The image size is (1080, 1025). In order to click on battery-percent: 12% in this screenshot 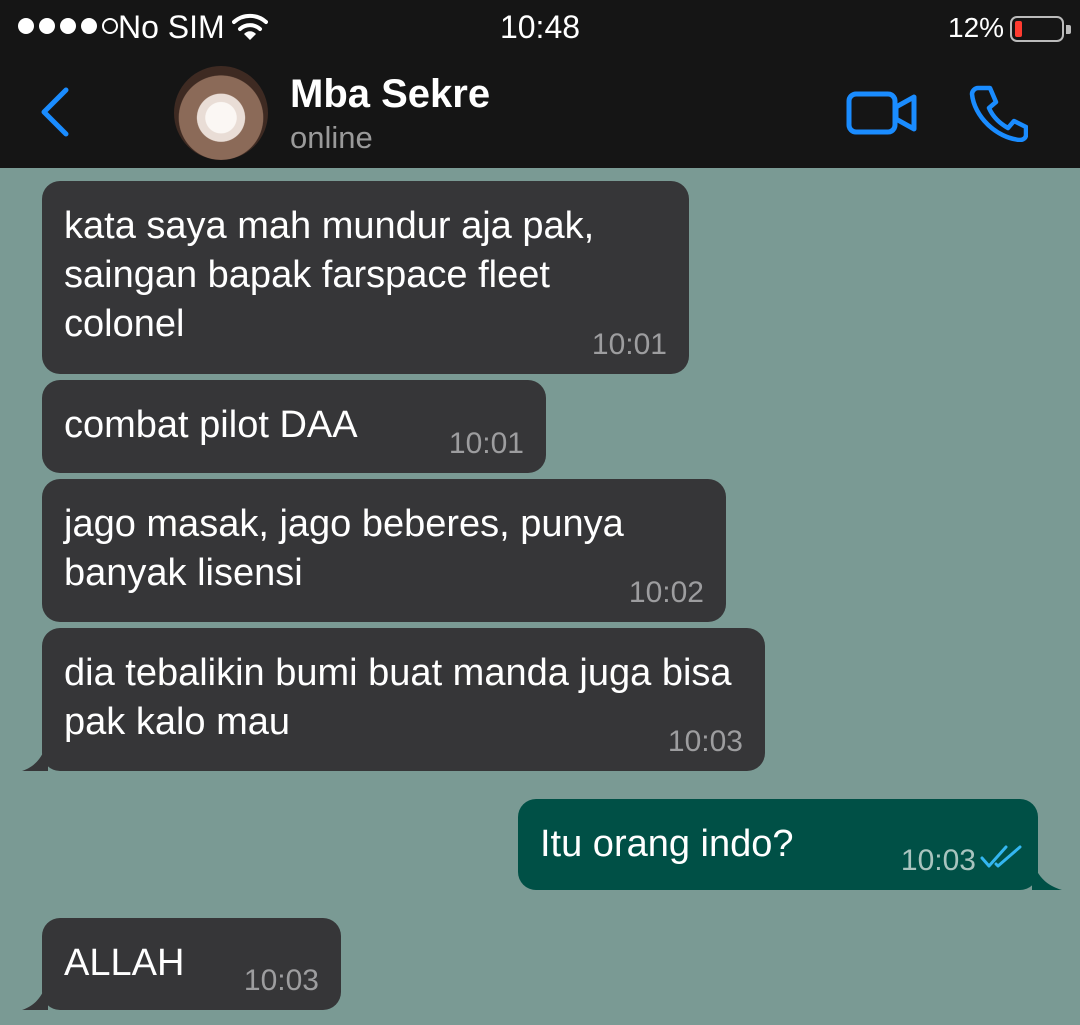, I will do `click(976, 27)`.